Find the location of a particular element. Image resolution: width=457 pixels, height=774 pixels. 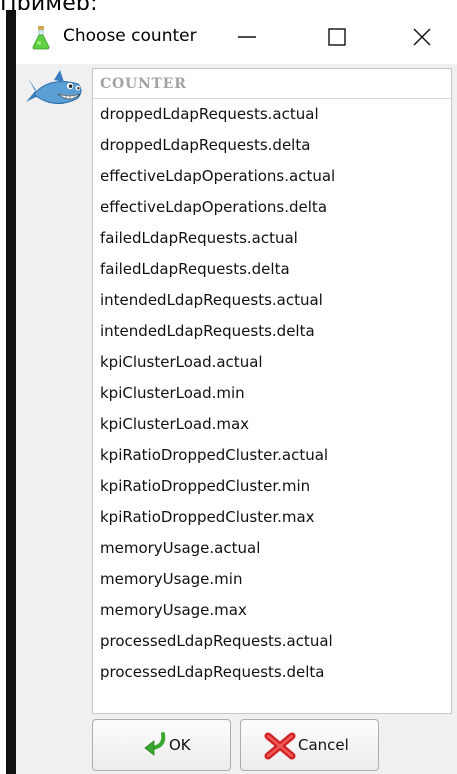

list-item: effectiveLdapOperations.actual is located at coordinates (272, 176).